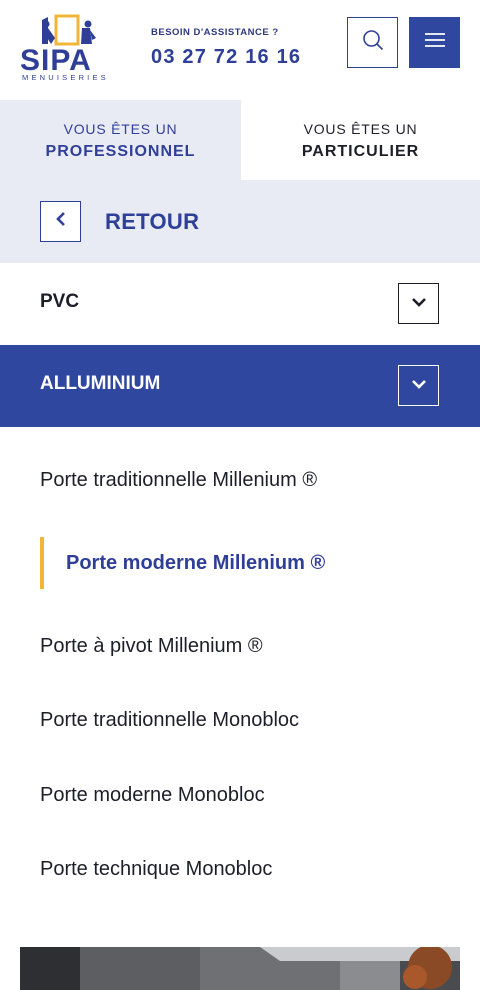 Image resolution: width=480 pixels, height=990 pixels. I want to click on sub-item-porte-technique-monobloc: Porte technique Monobloc, so click(156, 869).